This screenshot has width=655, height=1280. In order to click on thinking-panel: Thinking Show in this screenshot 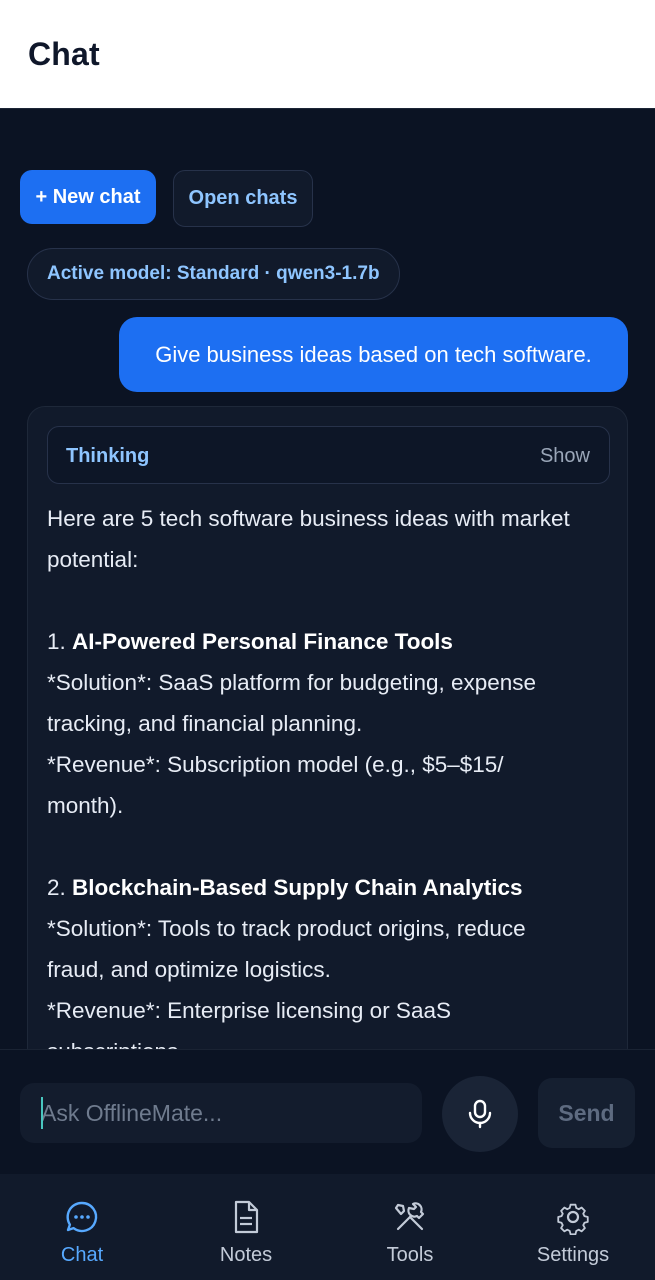, I will do `click(328, 455)`.